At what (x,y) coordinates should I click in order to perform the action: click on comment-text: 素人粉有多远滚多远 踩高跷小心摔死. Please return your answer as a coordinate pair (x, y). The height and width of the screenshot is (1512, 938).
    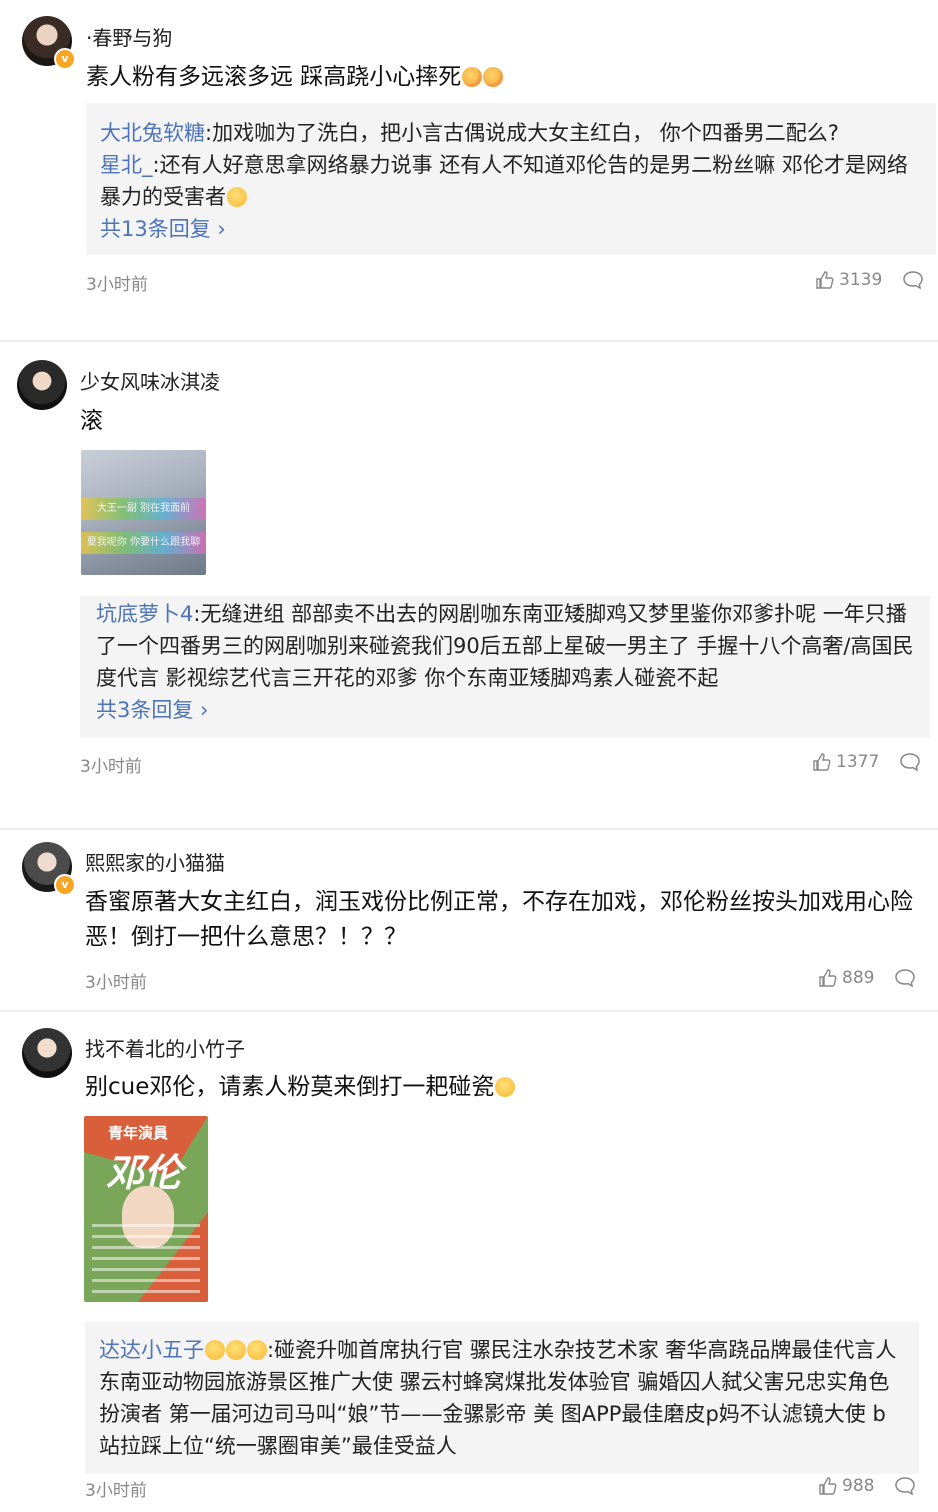
    Looking at the image, I should click on (295, 77).